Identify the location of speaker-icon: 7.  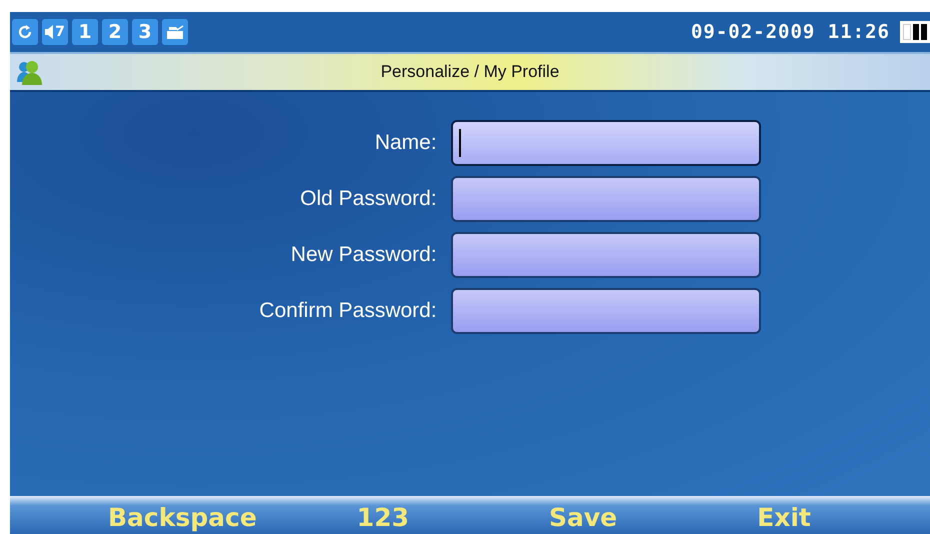
(55, 32).